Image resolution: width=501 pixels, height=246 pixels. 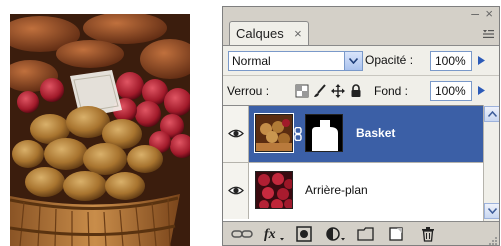 I want to click on tab-title: Calques, so click(x=260, y=33).